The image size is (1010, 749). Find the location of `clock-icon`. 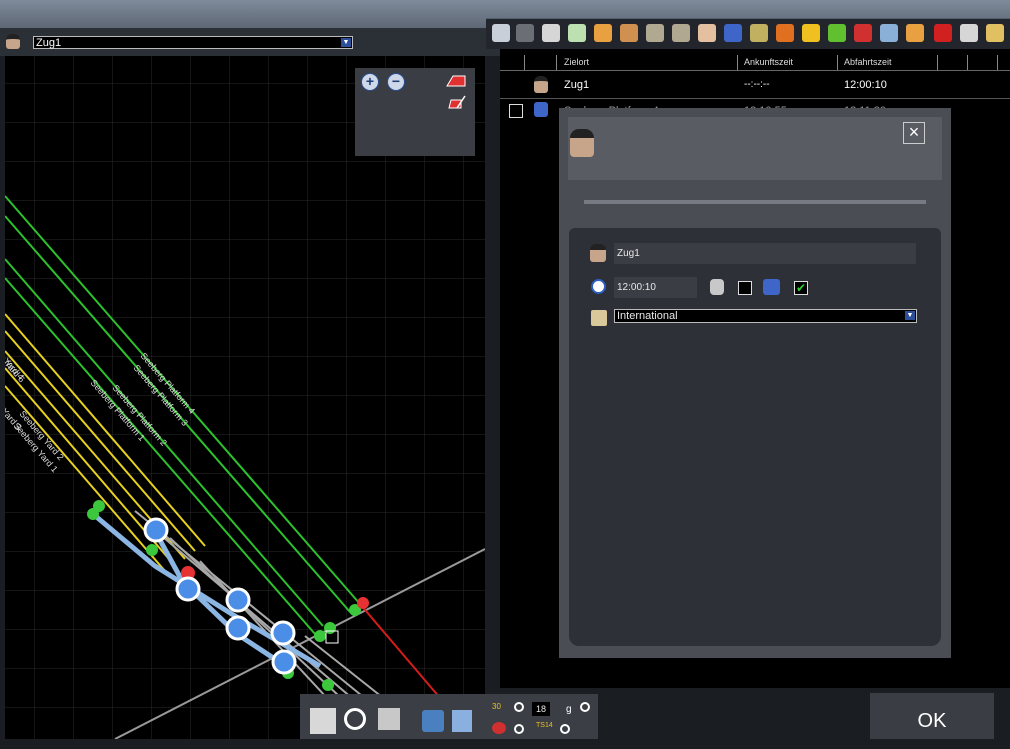

clock-icon is located at coordinates (598, 286).